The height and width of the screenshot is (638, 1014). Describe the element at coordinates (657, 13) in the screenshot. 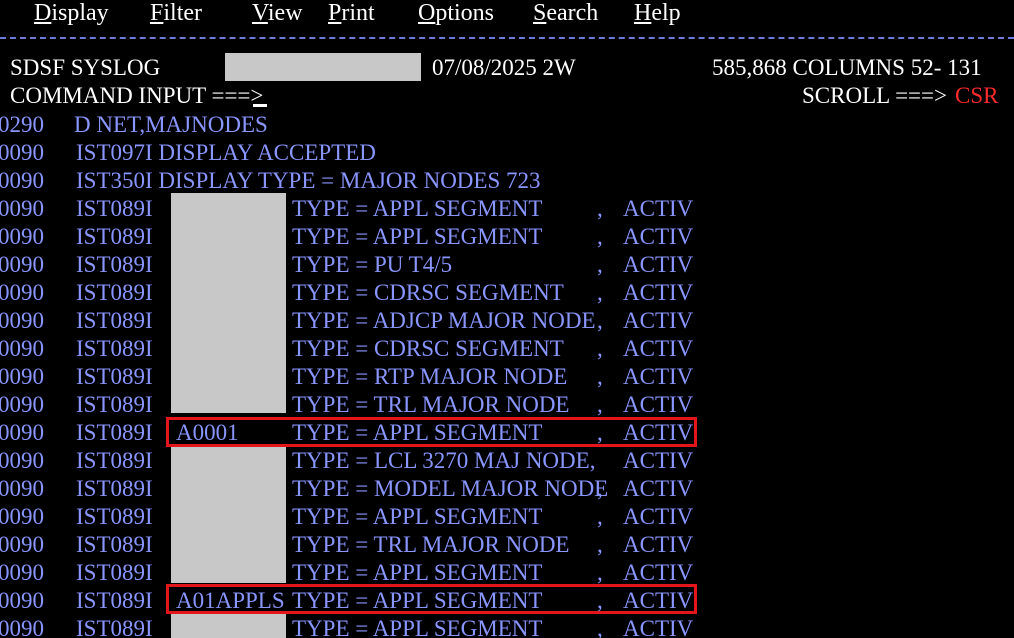

I see `menu-help: Help` at that location.